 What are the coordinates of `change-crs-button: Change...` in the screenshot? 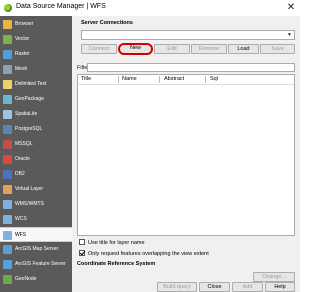 It's located at (274, 277).